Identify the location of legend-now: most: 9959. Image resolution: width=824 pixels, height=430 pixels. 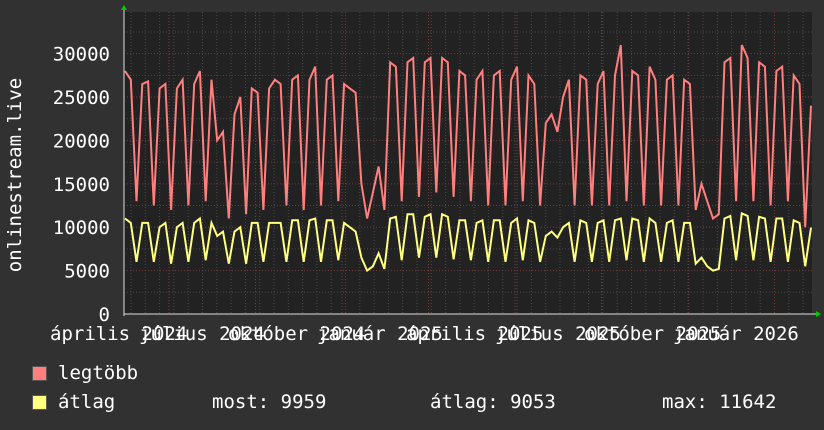
(269, 402).